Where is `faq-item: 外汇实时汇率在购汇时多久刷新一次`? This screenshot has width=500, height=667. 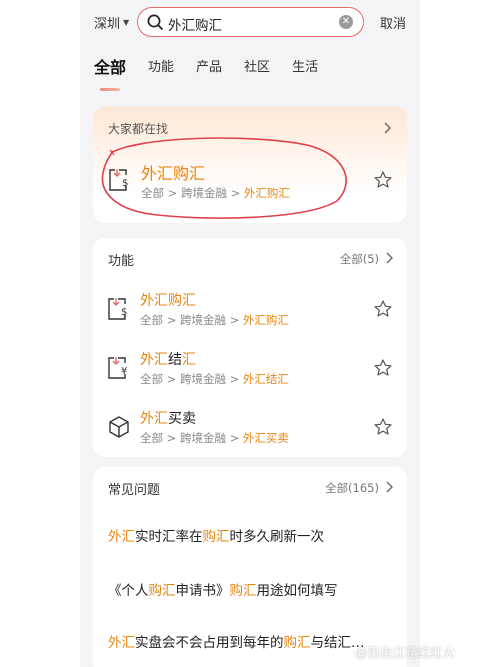
faq-item: 外汇实时汇率在购汇时多久刷新一次 is located at coordinates (216, 535).